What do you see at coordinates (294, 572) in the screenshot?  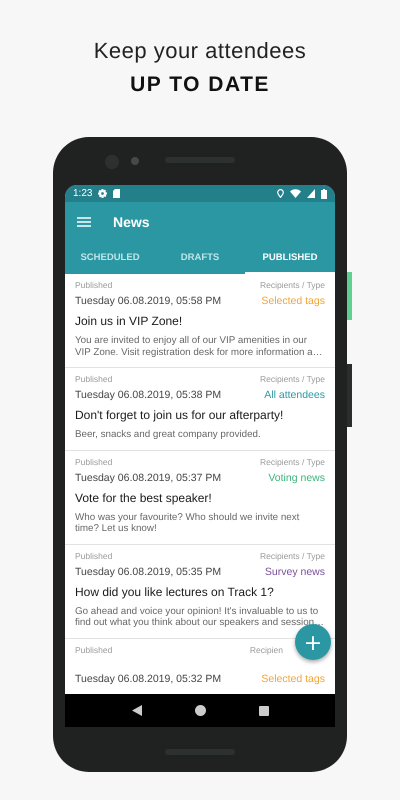 I see `recipient-type: Survey news` at bounding box center [294, 572].